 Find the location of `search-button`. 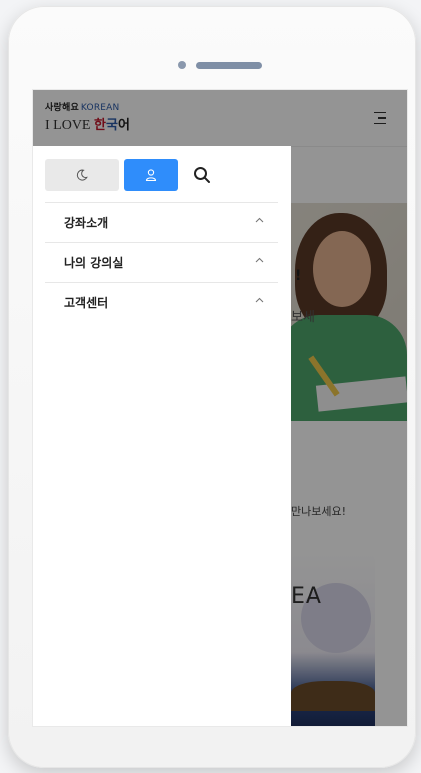

search-button is located at coordinates (202, 175).